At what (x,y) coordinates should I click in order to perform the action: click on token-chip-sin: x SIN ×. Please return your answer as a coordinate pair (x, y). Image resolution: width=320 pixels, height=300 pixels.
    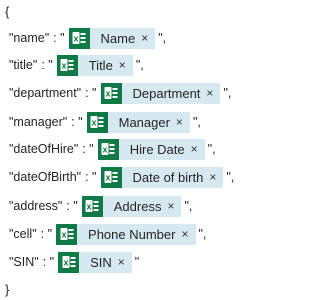
    Looking at the image, I should click on (95, 262).